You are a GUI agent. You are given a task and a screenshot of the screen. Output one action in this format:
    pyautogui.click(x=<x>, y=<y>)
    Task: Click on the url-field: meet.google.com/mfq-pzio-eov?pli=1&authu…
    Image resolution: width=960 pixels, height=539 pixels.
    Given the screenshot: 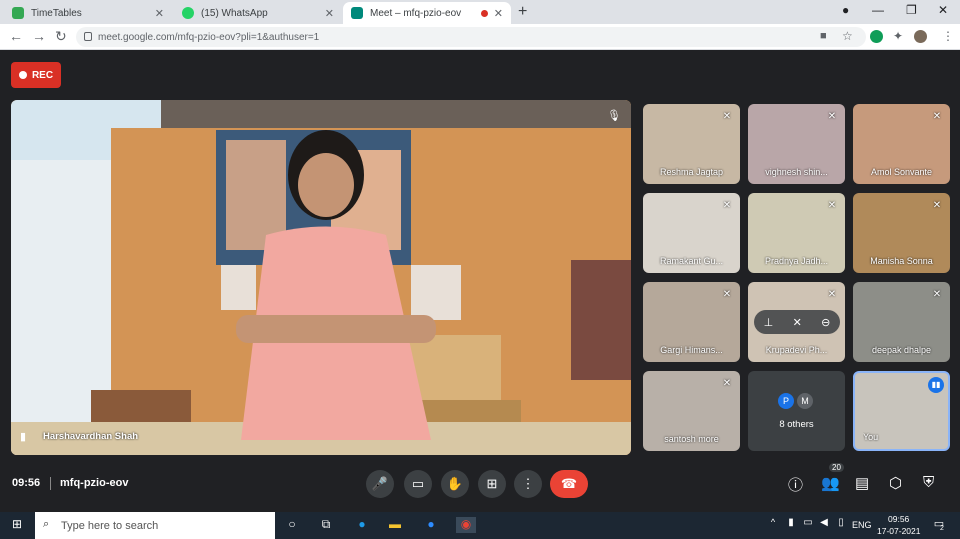 What is the action you would take?
    pyautogui.click(x=471, y=37)
    